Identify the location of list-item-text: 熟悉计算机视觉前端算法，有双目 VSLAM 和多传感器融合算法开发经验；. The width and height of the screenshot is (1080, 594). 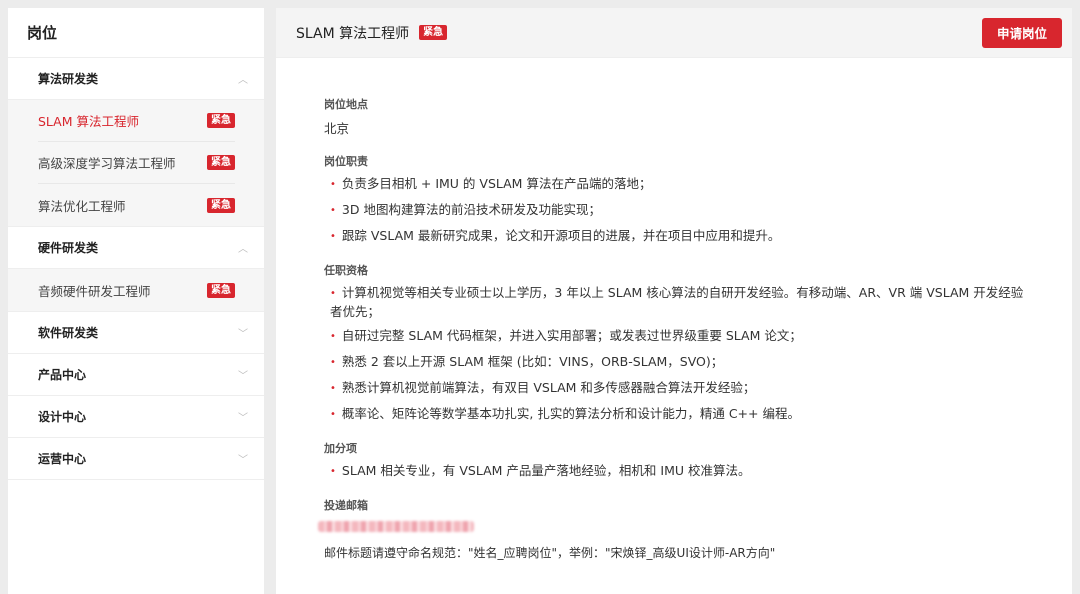
(548, 387).